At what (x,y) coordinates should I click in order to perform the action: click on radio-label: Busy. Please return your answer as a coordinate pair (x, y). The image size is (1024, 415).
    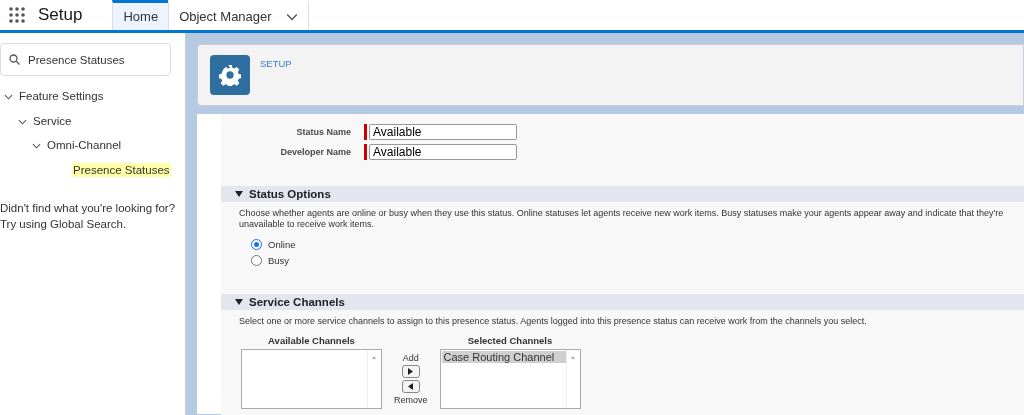
    Looking at the image, I should click on (279, 260).